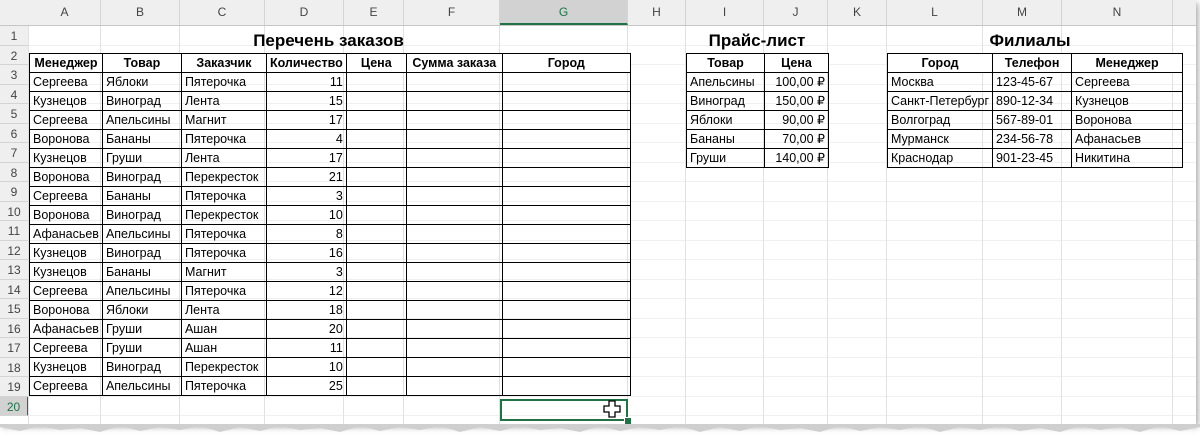  What do you see at coordinates (796, 158) in the screenshot?
I see `pricelist-cell: 140,00 ₽` at bounding box center [796, 158].